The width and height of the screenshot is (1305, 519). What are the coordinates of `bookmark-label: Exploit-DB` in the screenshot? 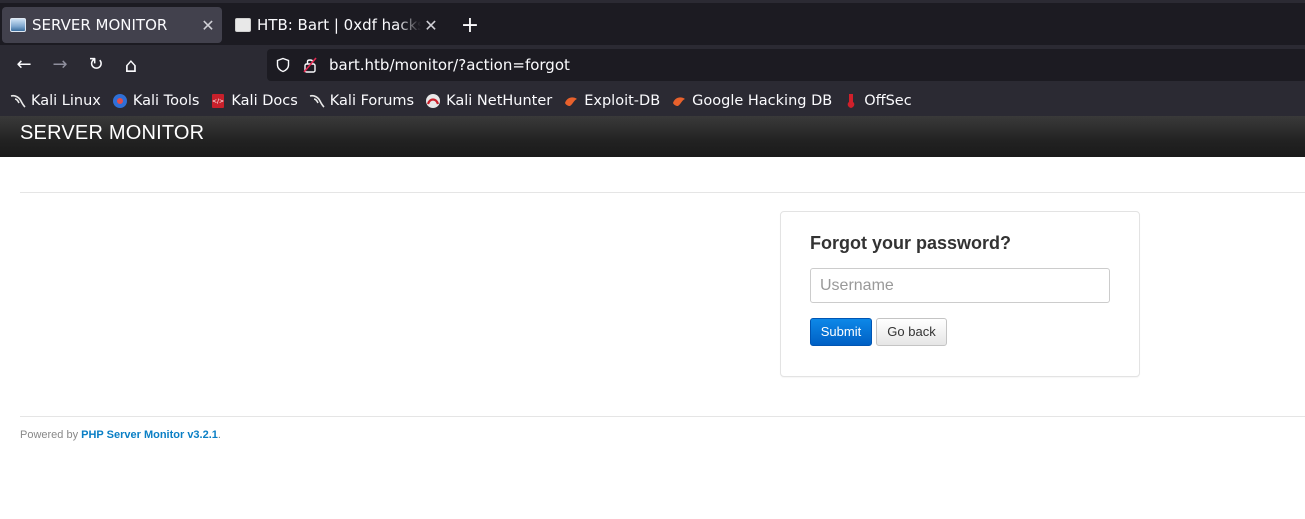 It's located at (622, 100).